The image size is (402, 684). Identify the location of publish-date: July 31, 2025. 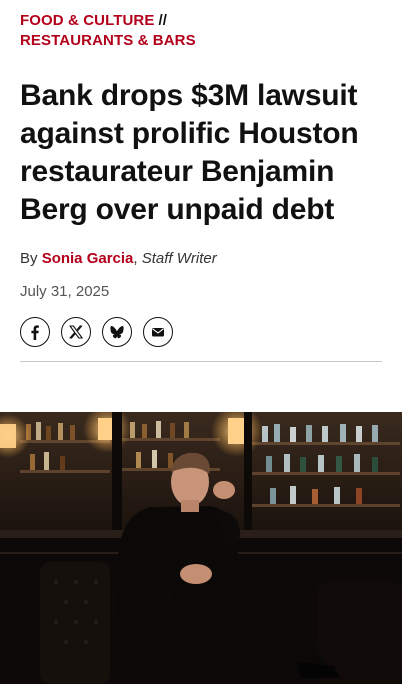
(65, 291).